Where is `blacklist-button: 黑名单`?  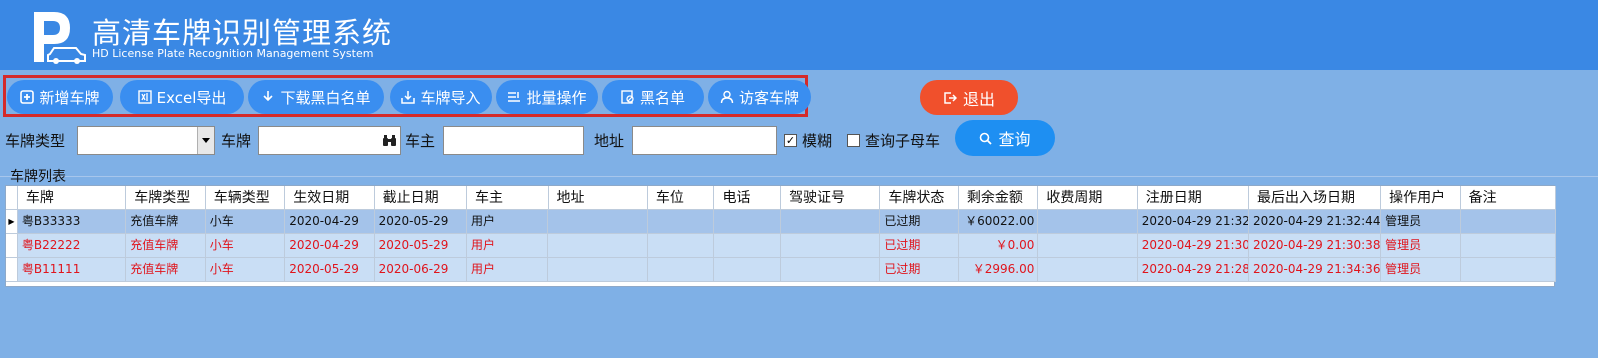
blacklist-button: 黑名单 is located at coordinates (653, 97).